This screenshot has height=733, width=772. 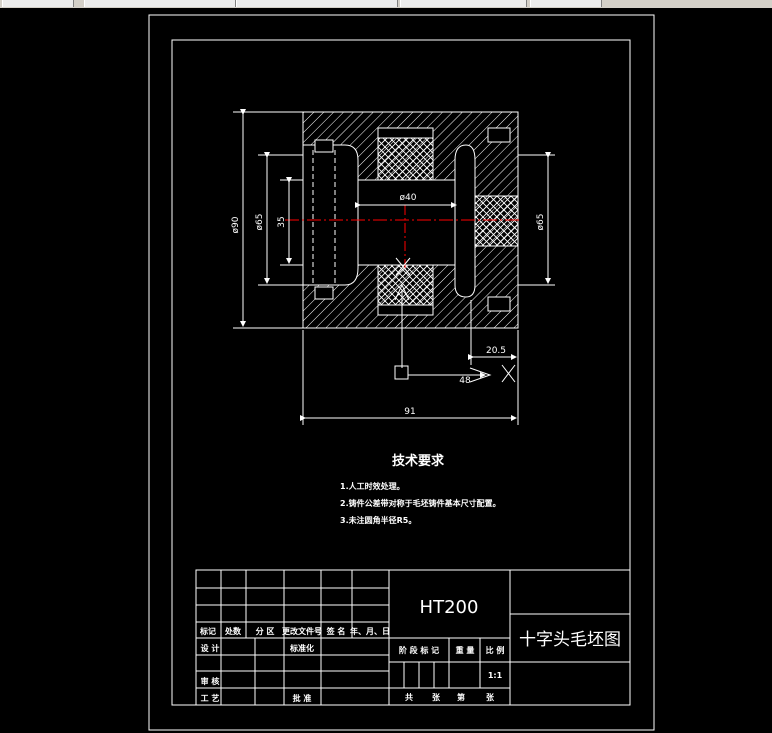 I want to click on note-3: 3.未注圆角半径R5。, so click(x=378, y=520).